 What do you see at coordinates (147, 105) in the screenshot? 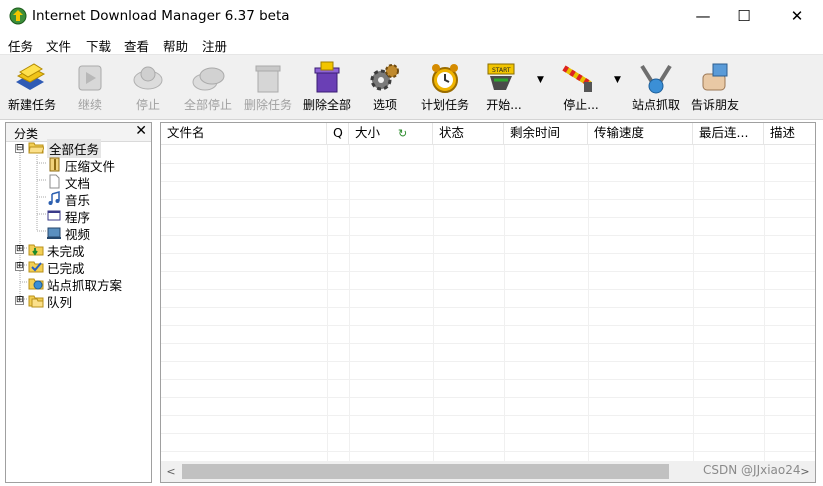
I see `stop-label: 停止` at bounding box center [147, 105].